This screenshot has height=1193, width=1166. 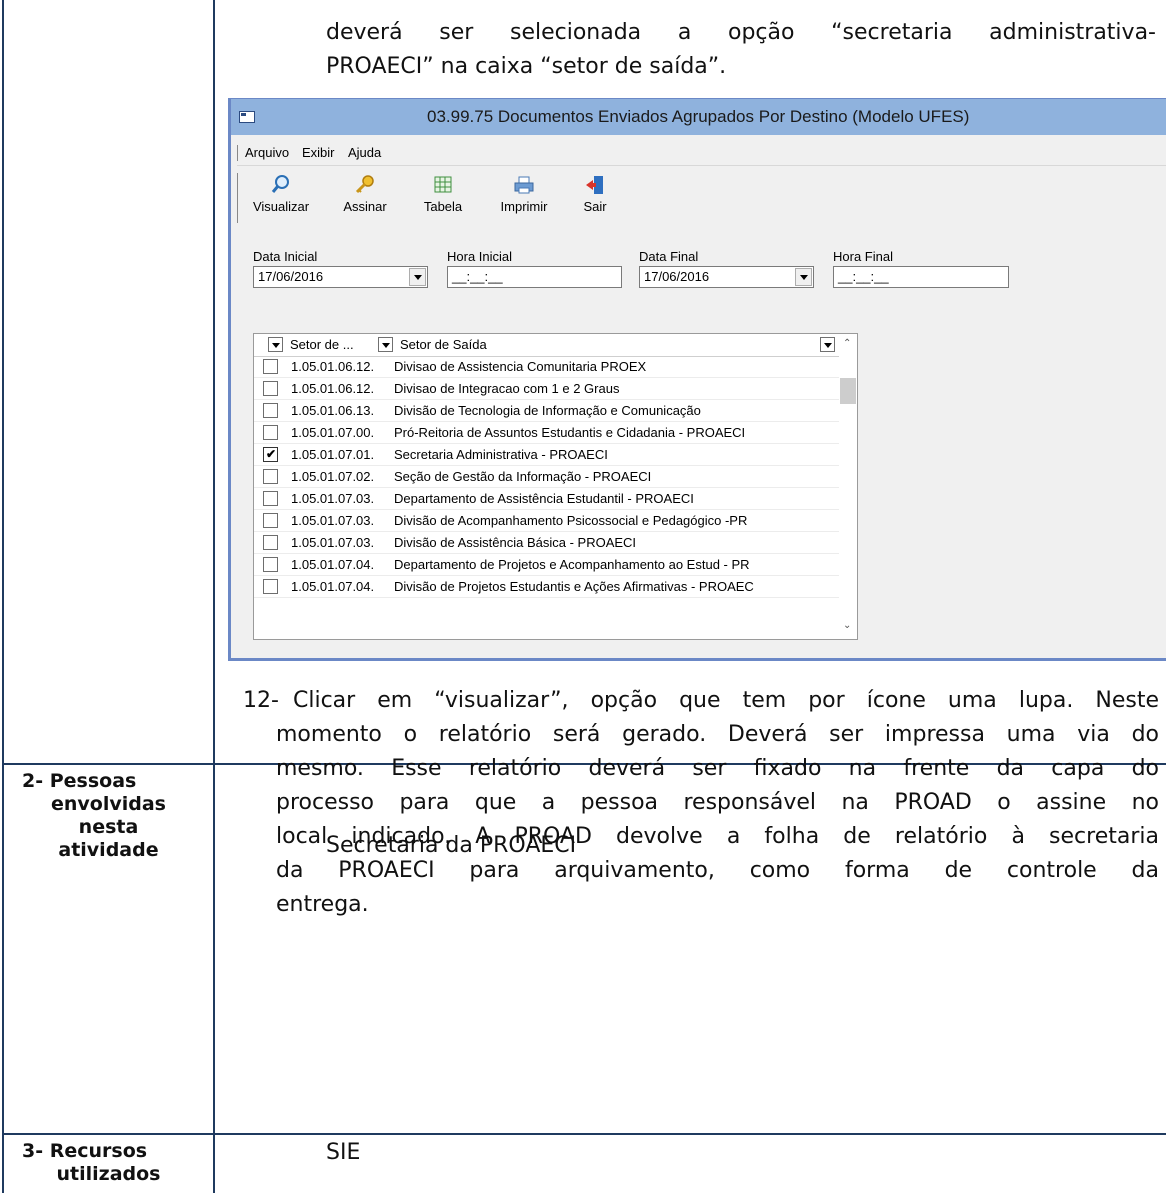 I want to click on row-code: 1.05.01.07.02., so click(x=333, y=476).